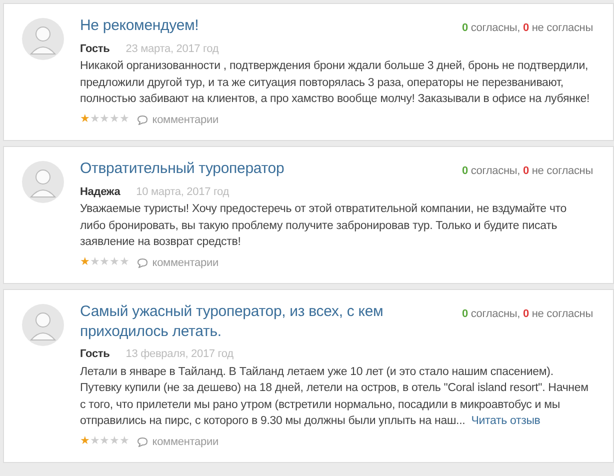  I want to click on review-title: Не рекомендуем!, so click(139, 26).